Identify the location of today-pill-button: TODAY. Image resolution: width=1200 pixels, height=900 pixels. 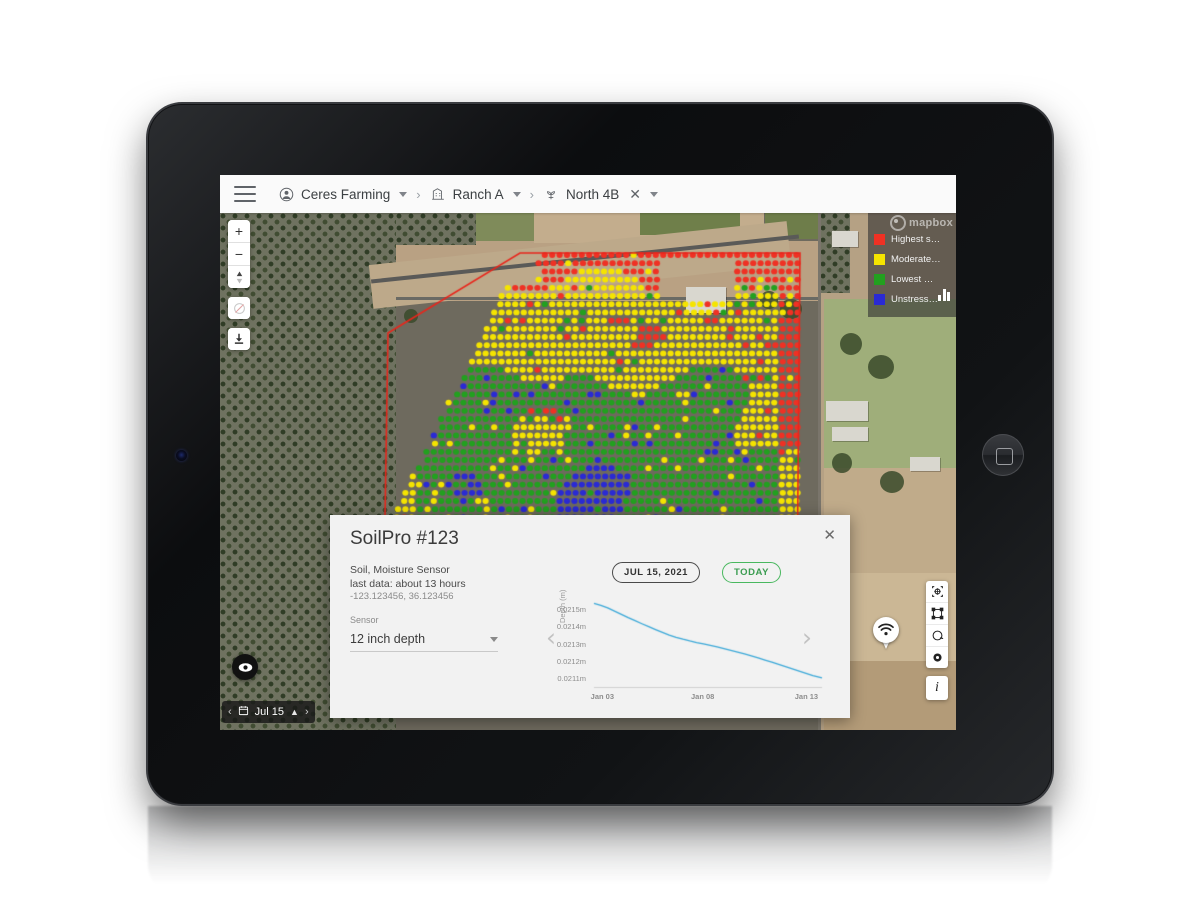
(751, 572).